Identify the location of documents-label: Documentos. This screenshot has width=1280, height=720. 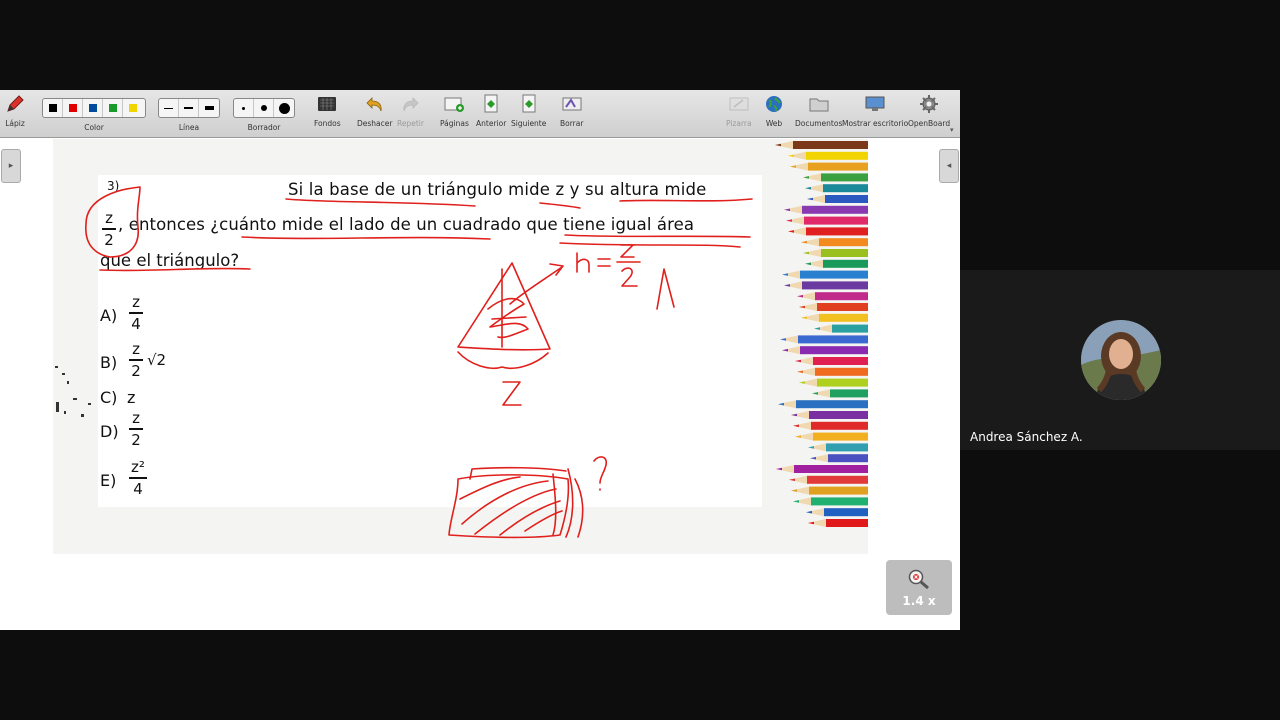
(819, 123).